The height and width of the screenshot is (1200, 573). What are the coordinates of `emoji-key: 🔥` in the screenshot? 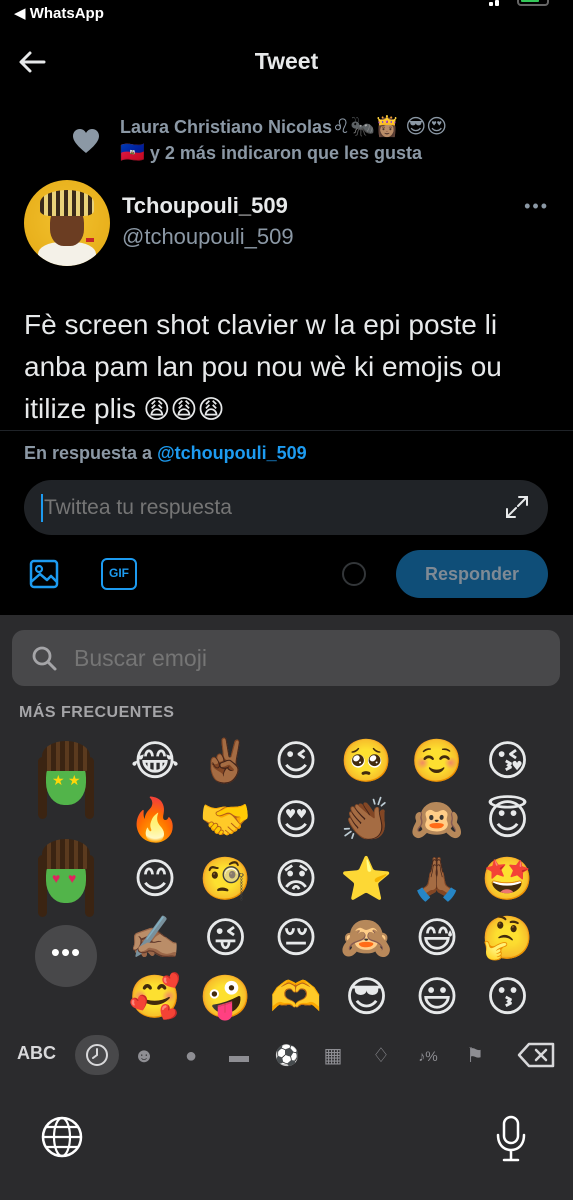 It's located at (155, 820).